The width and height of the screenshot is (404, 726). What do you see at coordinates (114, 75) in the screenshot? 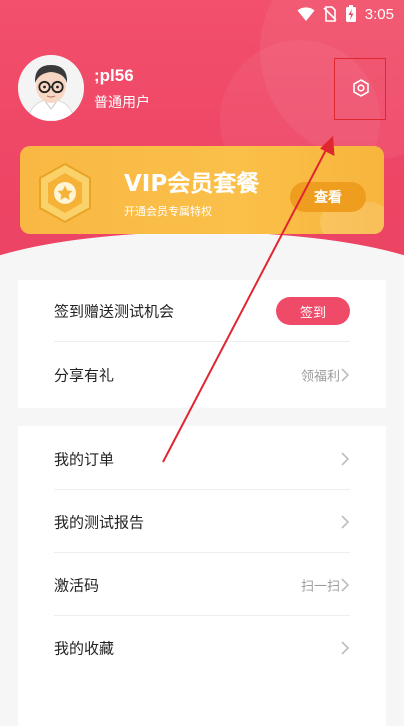
I see `username: ;pl56` at bounding box center [114, 75].